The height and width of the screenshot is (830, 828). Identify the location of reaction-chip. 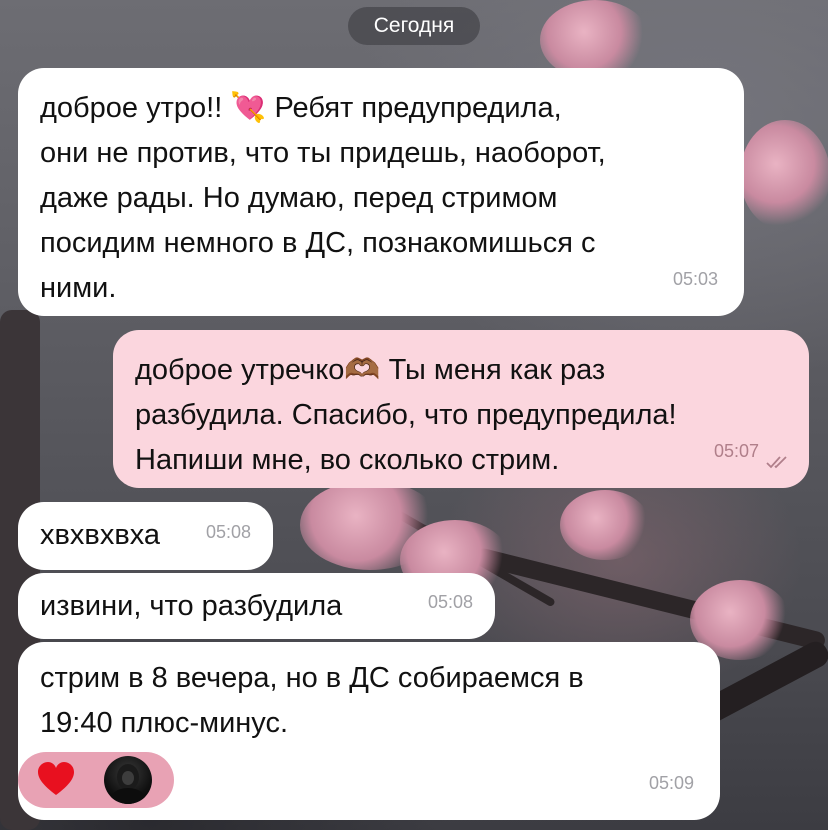
(96, 780).